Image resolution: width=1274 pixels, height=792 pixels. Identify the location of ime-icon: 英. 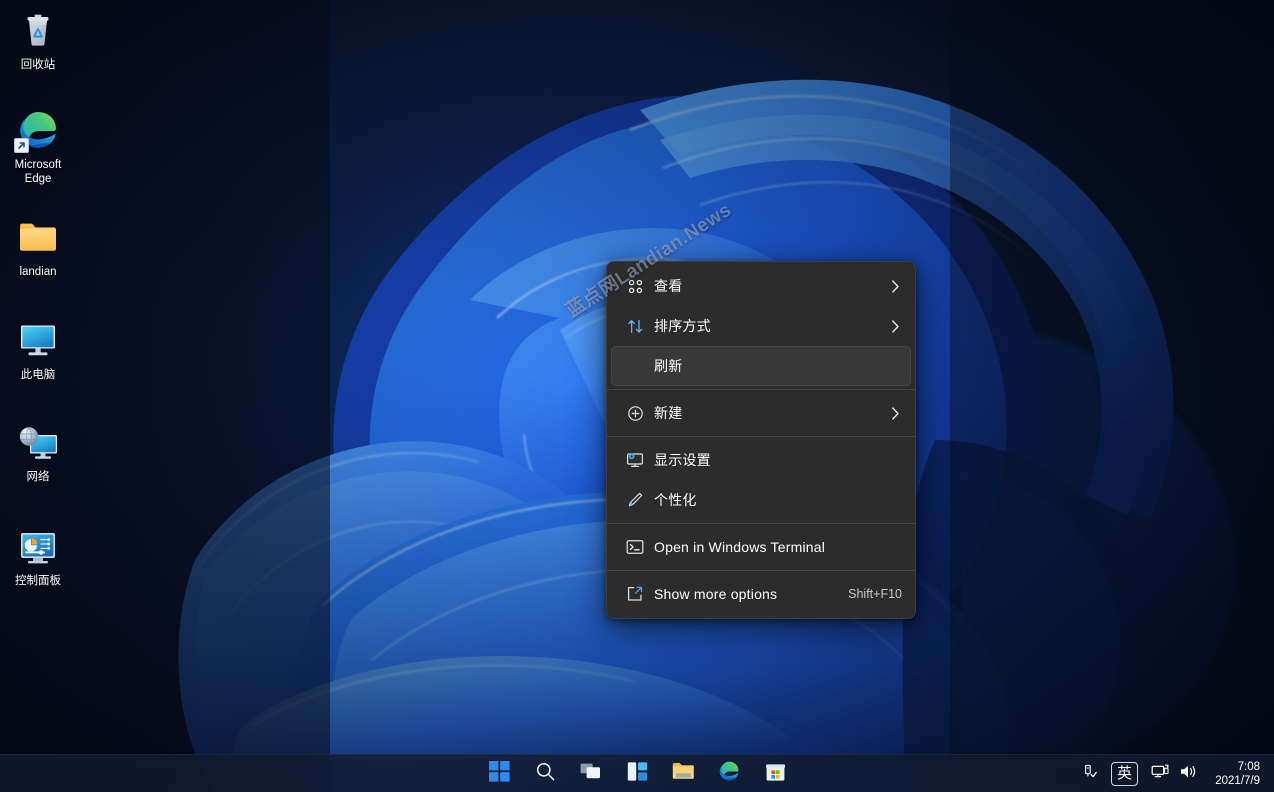
(1124, 773).